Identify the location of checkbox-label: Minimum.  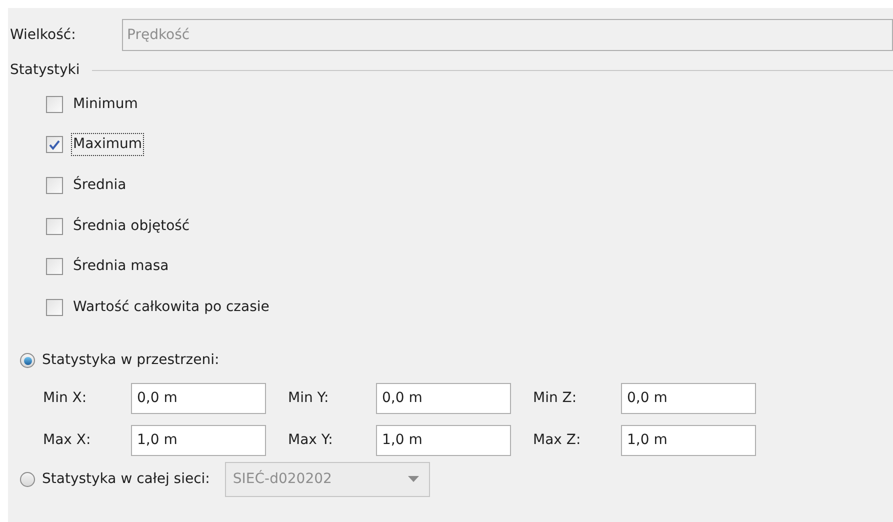
(105, 104).